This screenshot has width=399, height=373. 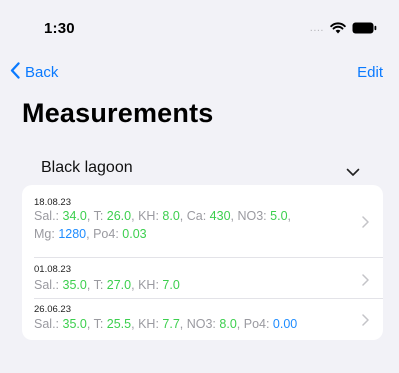 I want to click on phosphate-value: 0.00, so click(x=285, y=324).